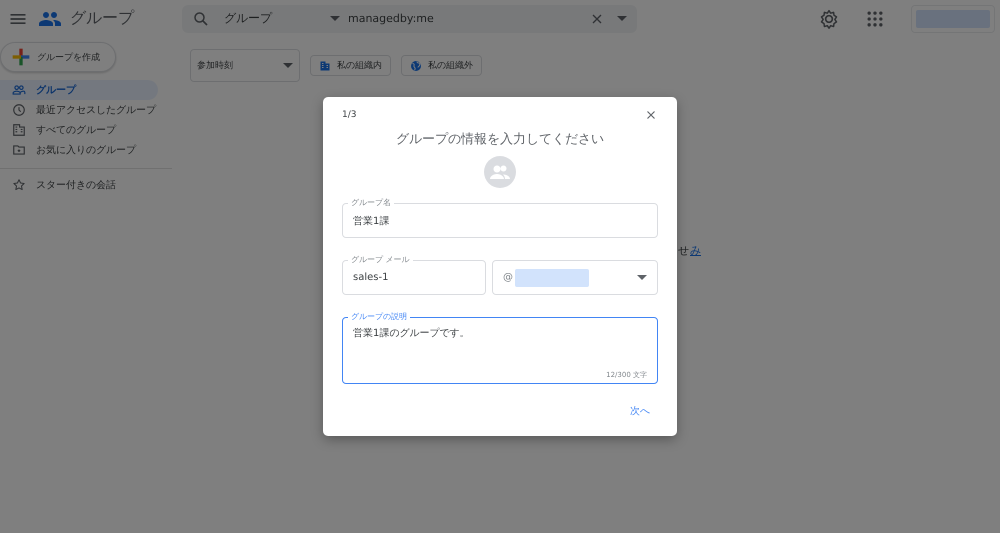 This screenshot has height=533, width=1000. What do you see at coordinates (575, 277) in the screenshot?
I see `domain-dropdown: @` at bounding box center [575, 277].